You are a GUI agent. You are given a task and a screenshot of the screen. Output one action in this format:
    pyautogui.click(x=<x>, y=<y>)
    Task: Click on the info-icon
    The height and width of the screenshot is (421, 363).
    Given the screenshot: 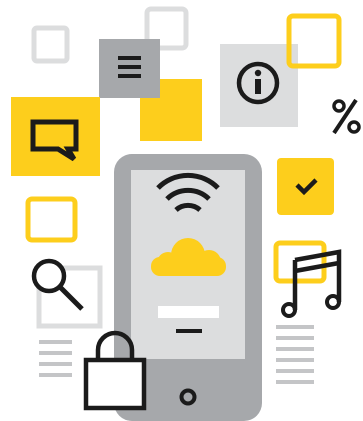 What is the action you would take?
    pyautogui.click(x=259, y=85)
    